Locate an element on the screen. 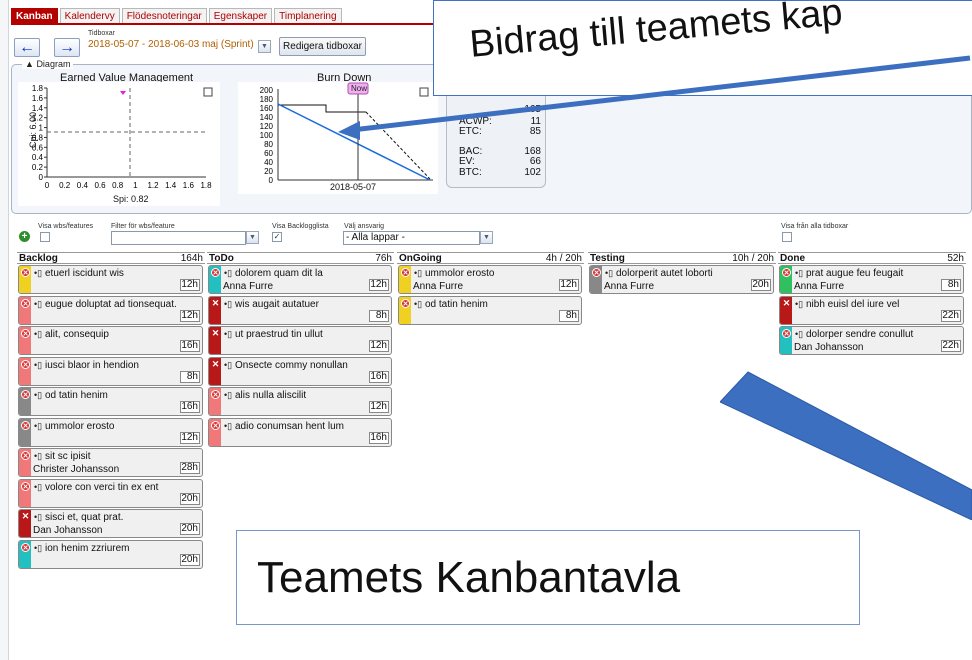 The height and width of the screenshot is (660, 972). tab-kanban: Kanban is located at coordinates (34, 15).